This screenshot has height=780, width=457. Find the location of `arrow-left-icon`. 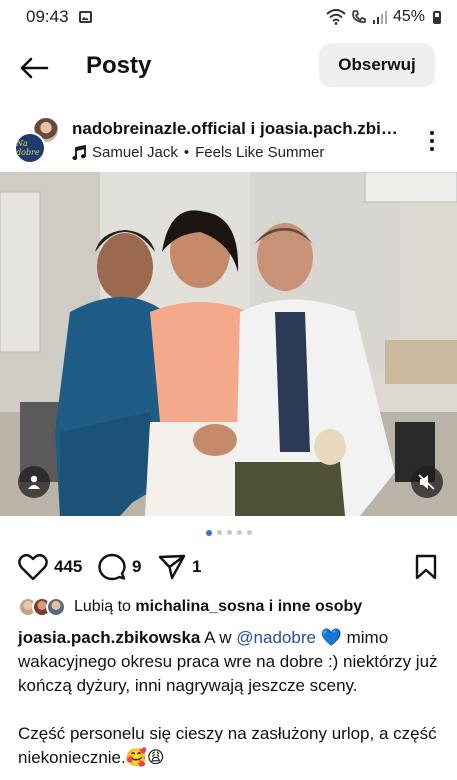

arrow-left-icon is located at coordinates (34, 68).